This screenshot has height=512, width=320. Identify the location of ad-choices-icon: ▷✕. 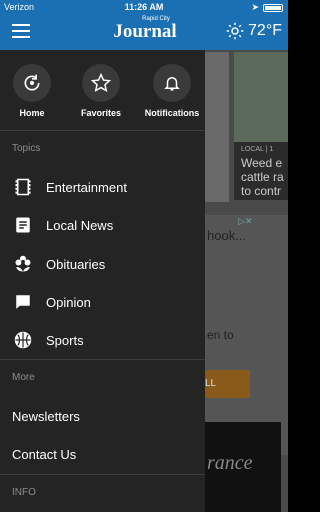
(245, 221).